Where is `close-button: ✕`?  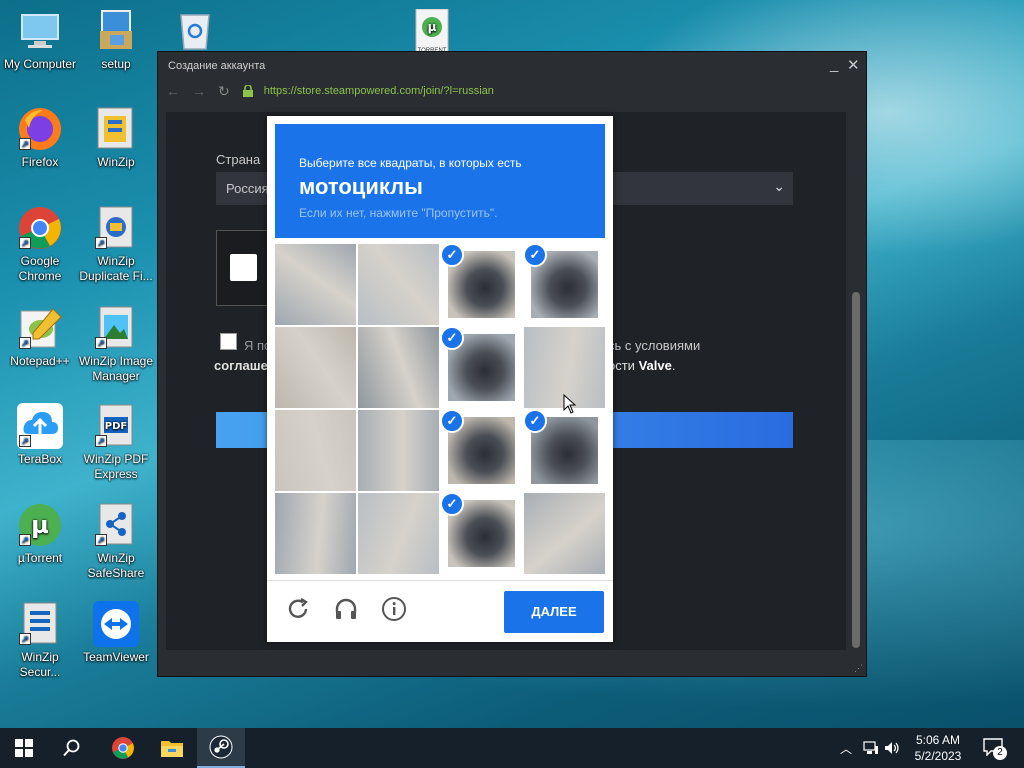 close-button: ✕ is located at coordinates (853, 65).